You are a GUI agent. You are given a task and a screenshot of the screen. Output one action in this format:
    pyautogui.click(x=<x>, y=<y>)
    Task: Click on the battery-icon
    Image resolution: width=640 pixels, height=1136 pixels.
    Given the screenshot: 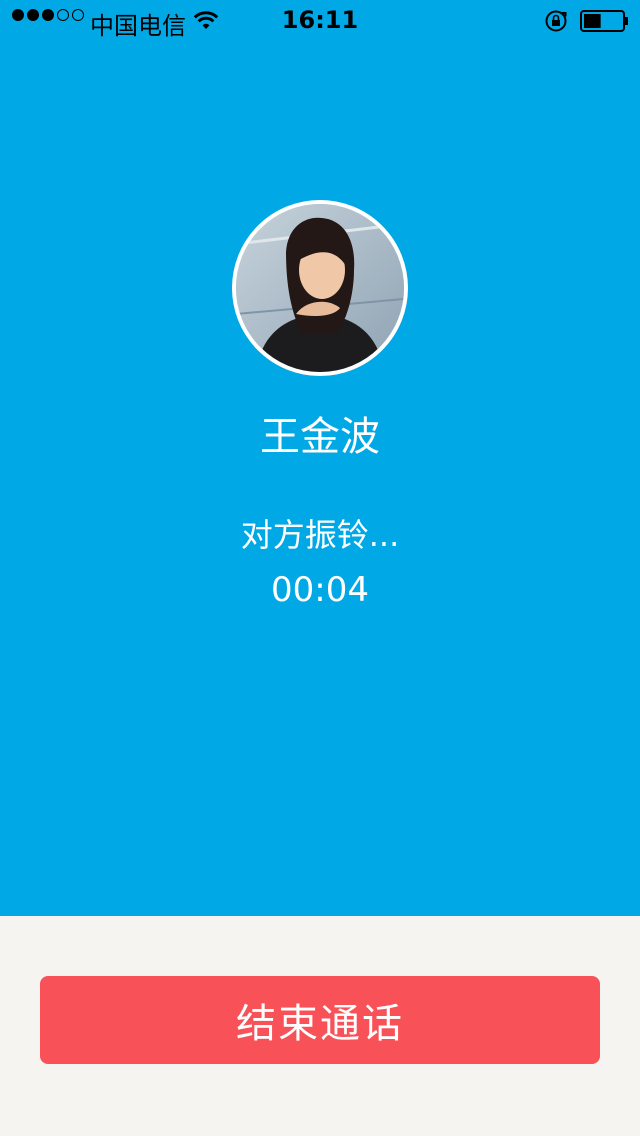 What is the action you would take?
    pyautogui.click(x=605, y=24)
    